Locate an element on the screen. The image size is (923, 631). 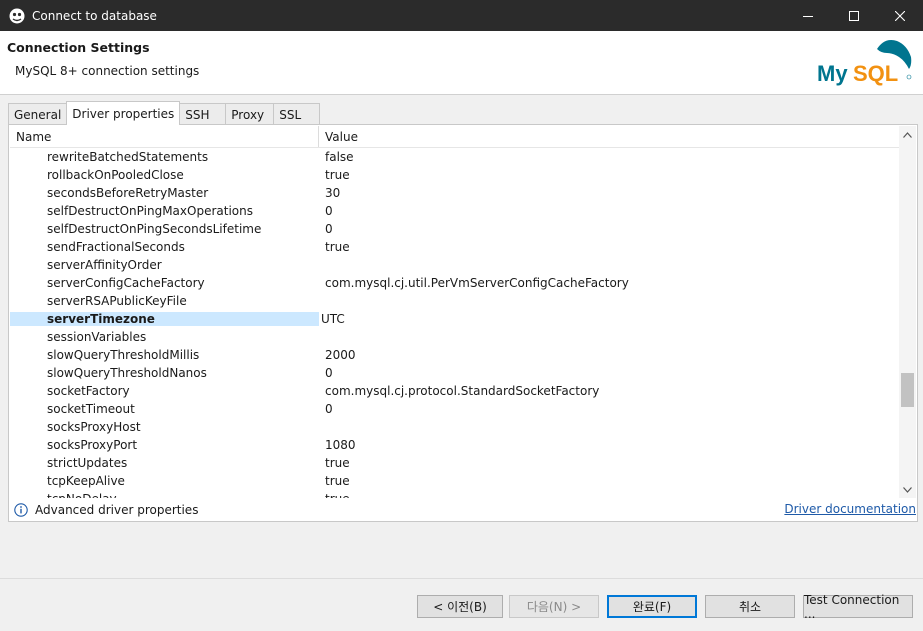
advanced-properties-label: Advanced driver properties is located at coordinates (117, 510).